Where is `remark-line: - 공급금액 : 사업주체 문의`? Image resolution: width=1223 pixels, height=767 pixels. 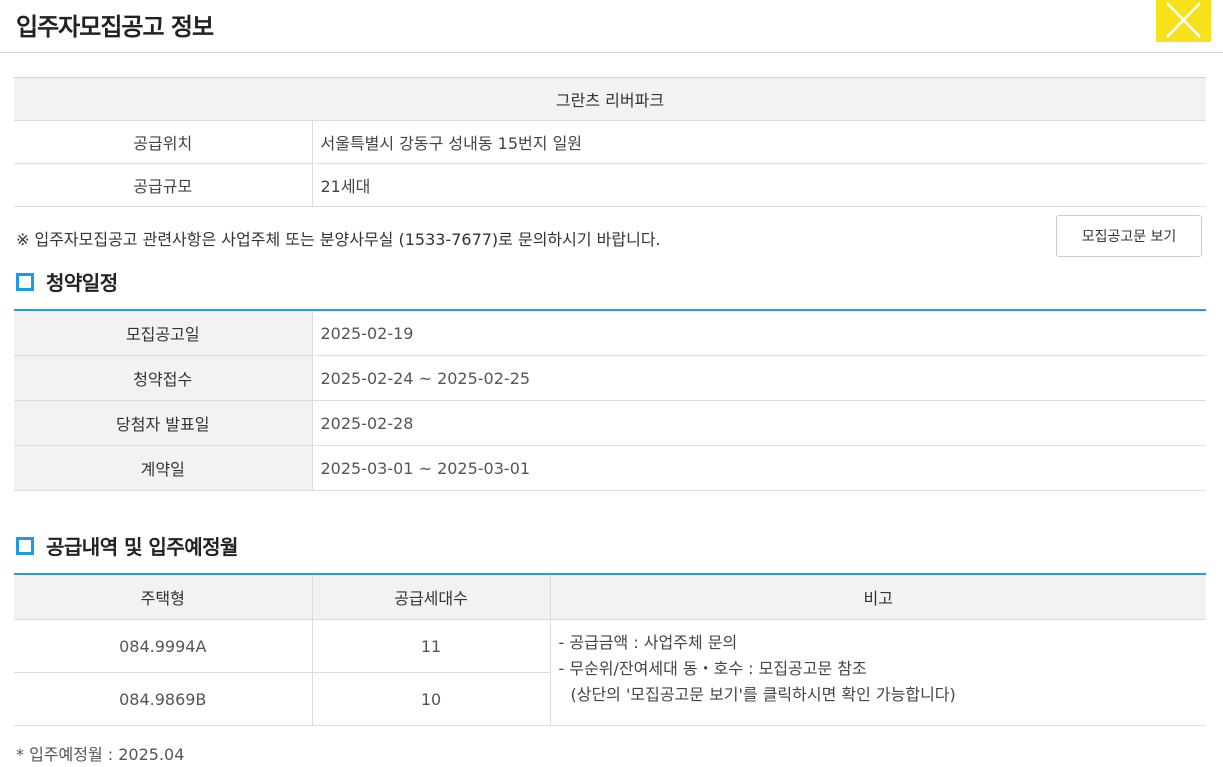
remark-line: - 공급금액 : 사업주체 문의 is located at coordinates (648, 642).